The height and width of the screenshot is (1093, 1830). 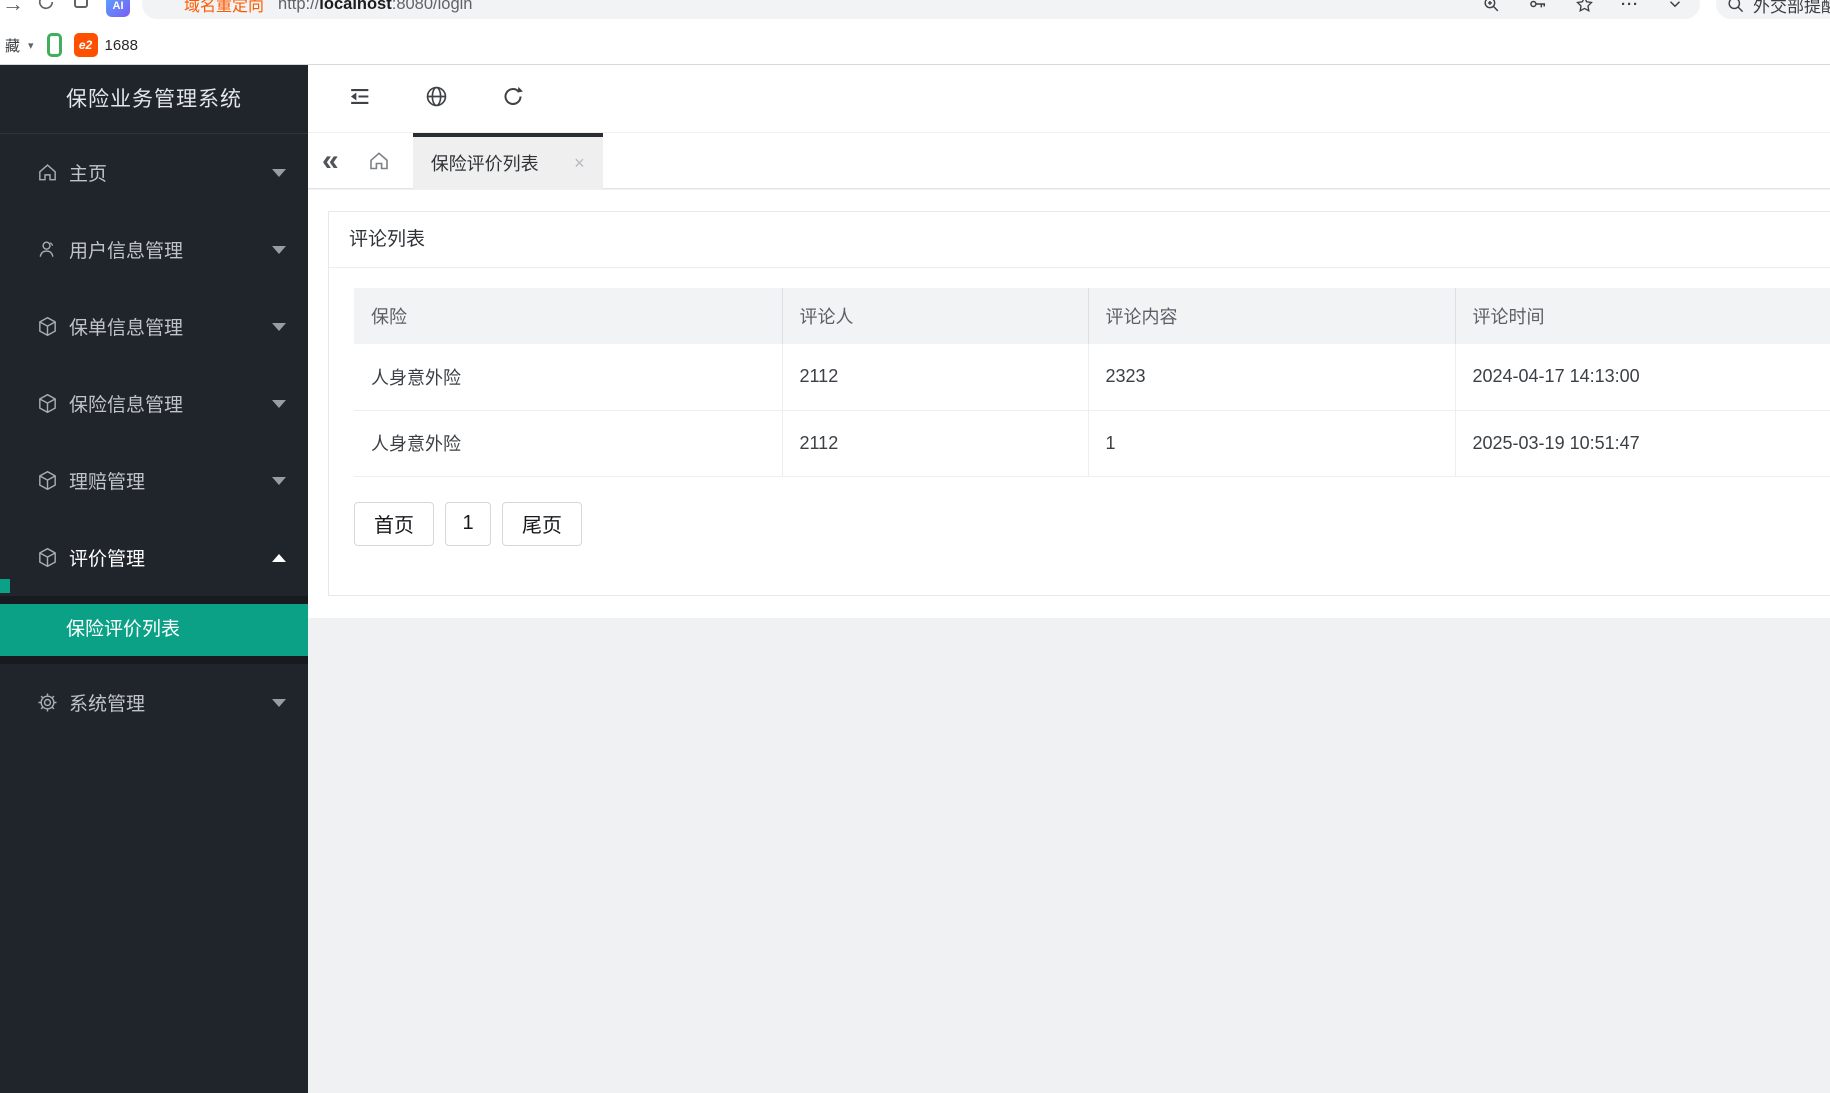 What do you see at coordinates (379, 161) in the screenshot?
I see `tab-home-icon` at bounding box center [379, 161].